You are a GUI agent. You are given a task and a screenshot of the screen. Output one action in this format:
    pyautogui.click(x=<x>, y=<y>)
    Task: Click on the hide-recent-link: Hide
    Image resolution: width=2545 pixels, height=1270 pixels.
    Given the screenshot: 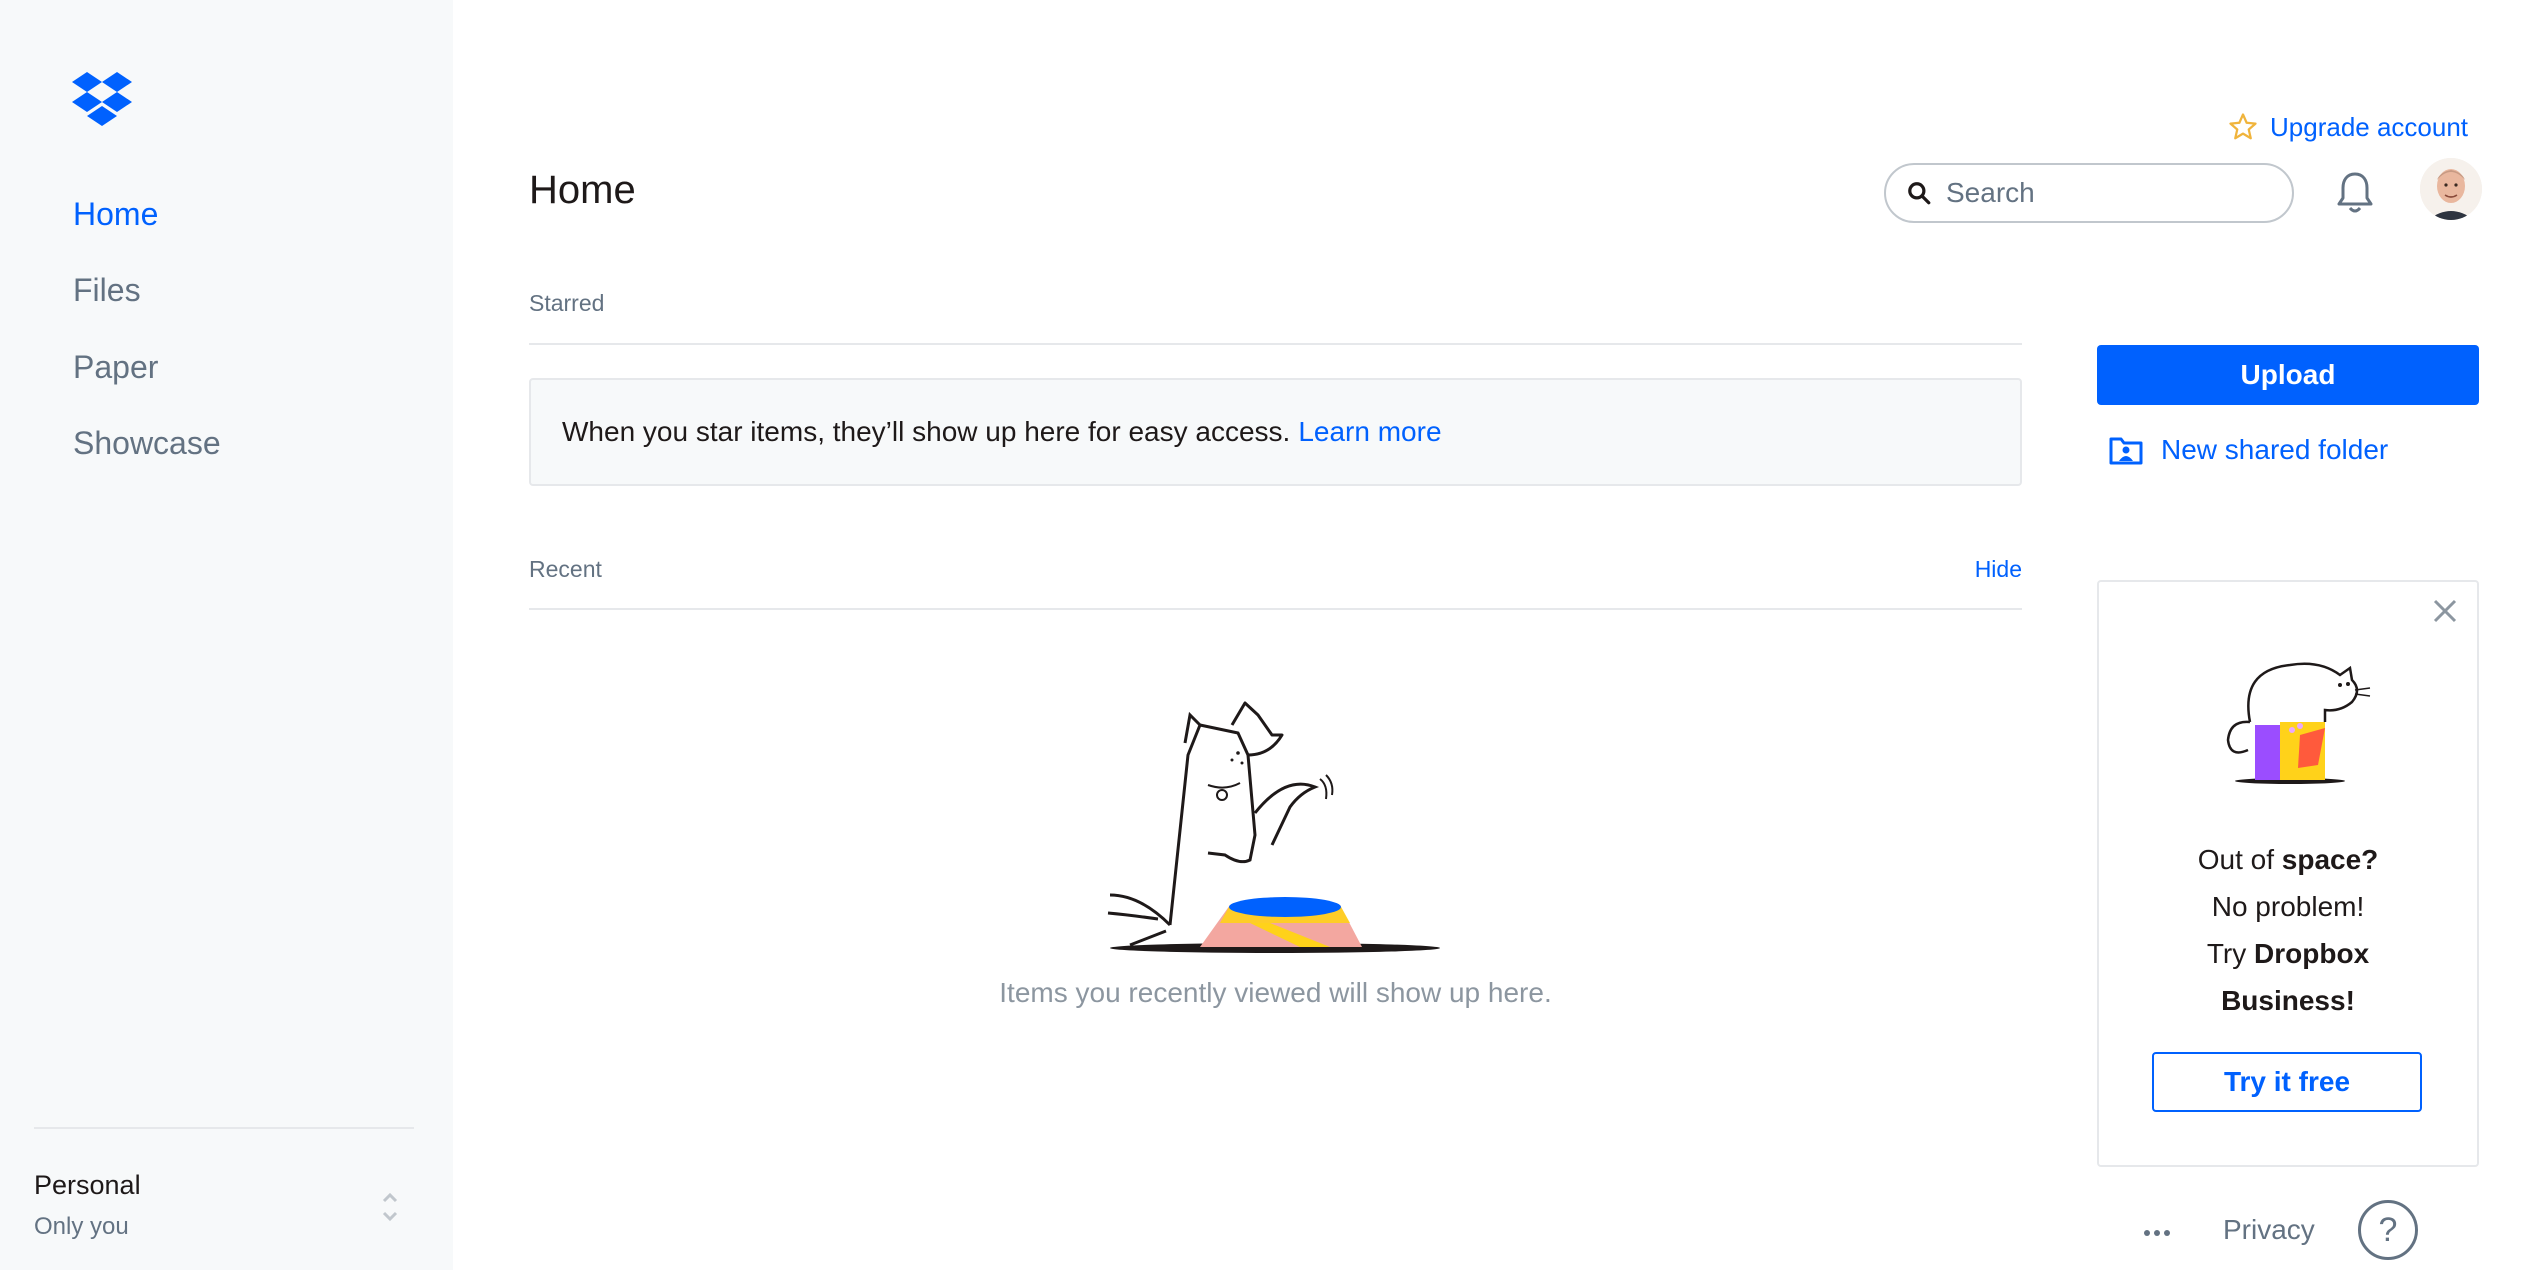 What is the action you would take?
    pyautogui.click(x=1998, y=569)
    